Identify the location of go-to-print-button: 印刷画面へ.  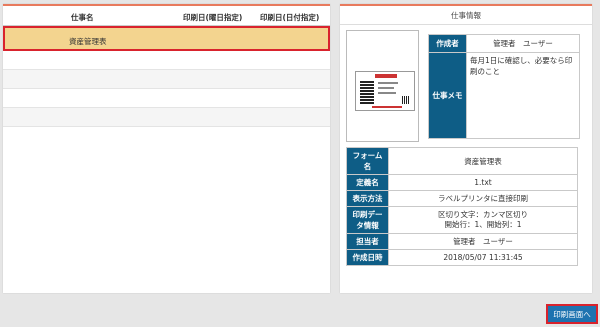
(572, 314).